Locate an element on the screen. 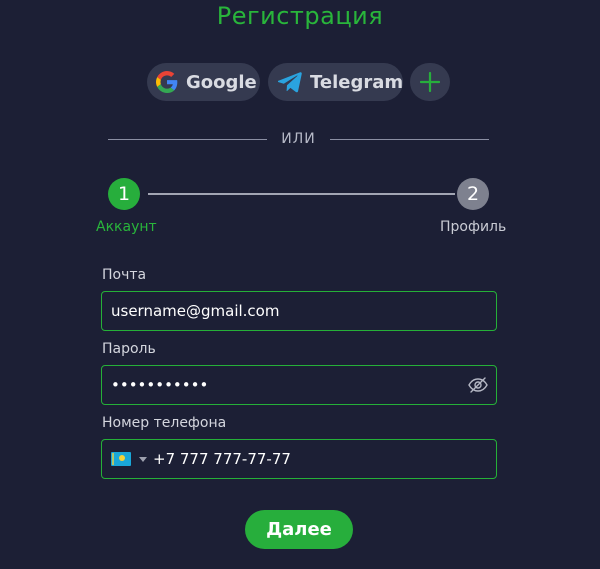 This screenshot has height=569, width=600. next-button: Далее is located at coordinates (299, 529).